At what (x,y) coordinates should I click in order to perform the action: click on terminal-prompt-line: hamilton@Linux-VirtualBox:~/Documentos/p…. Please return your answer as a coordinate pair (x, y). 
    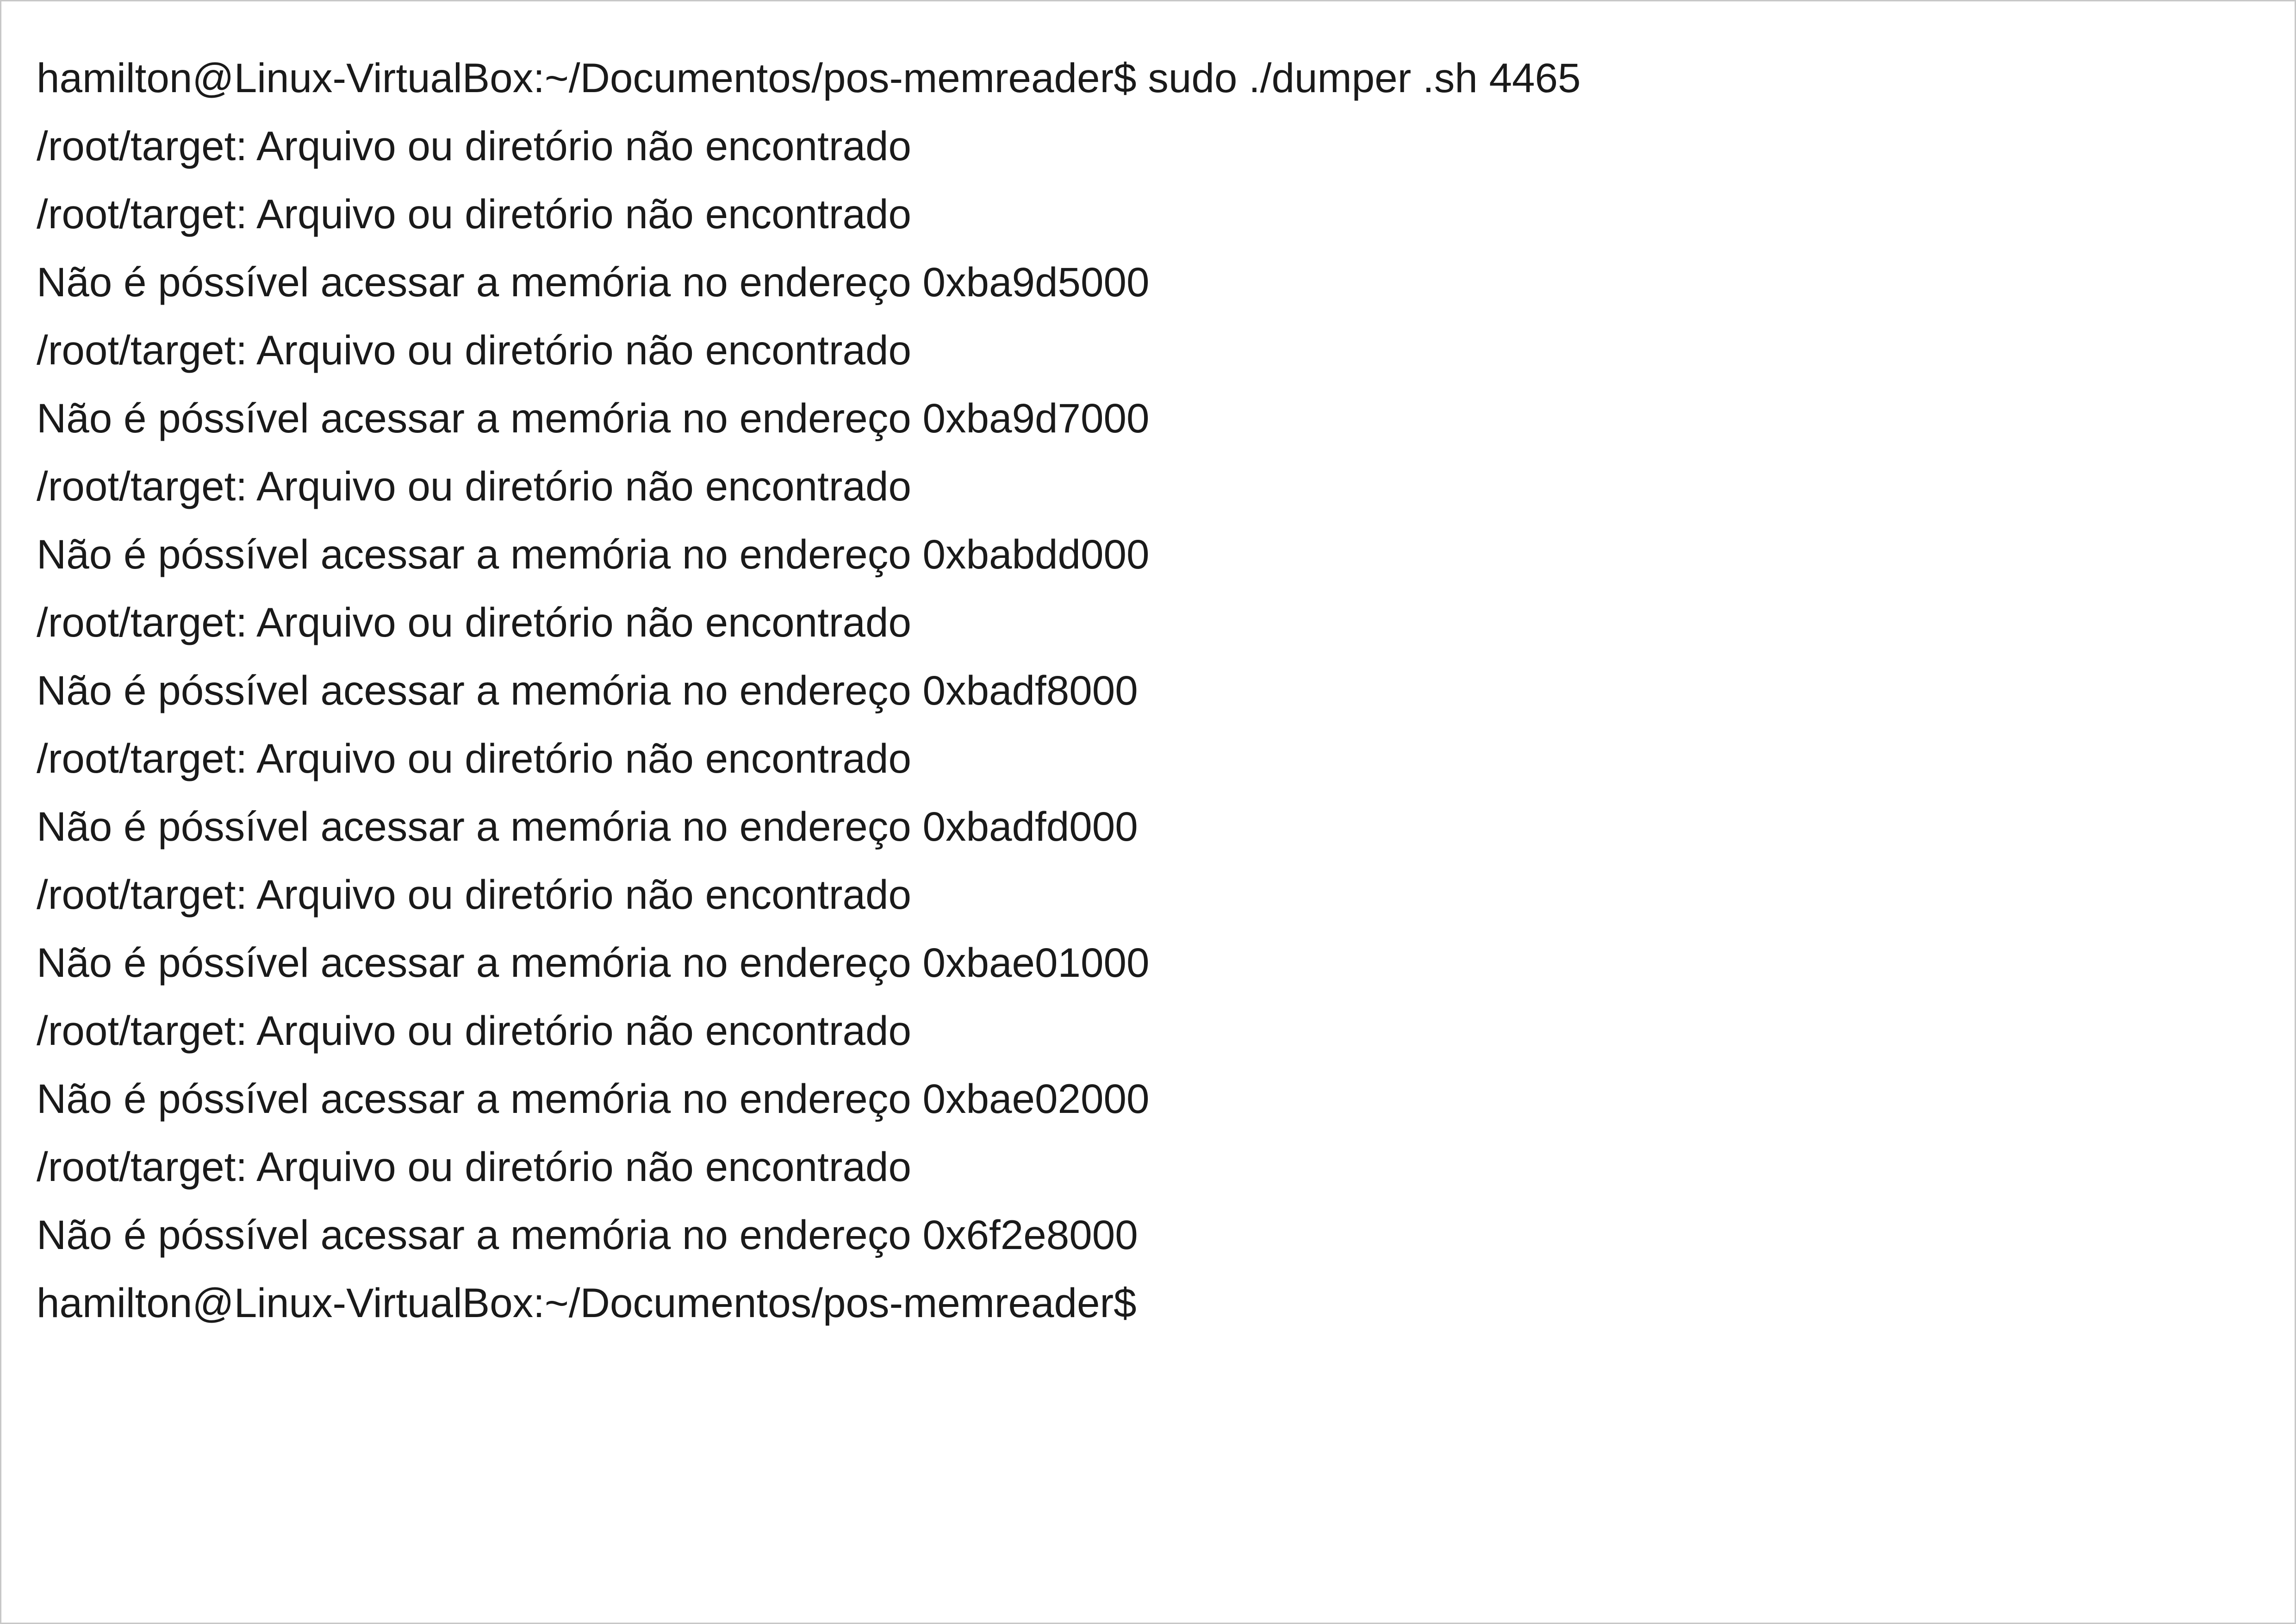
    Looking at the image, I should click on (808, 1303).